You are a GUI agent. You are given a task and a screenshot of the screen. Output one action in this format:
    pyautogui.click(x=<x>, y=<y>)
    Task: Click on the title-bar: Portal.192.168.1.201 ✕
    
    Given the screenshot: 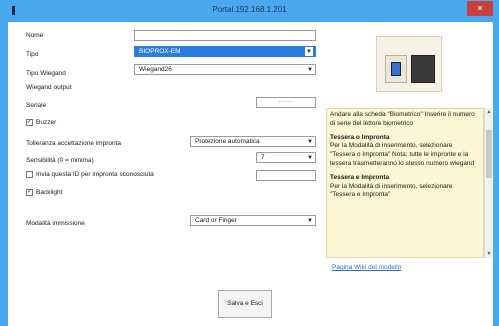 What is the action you would take?
    pyautogui.click(x=249, y=11)
    